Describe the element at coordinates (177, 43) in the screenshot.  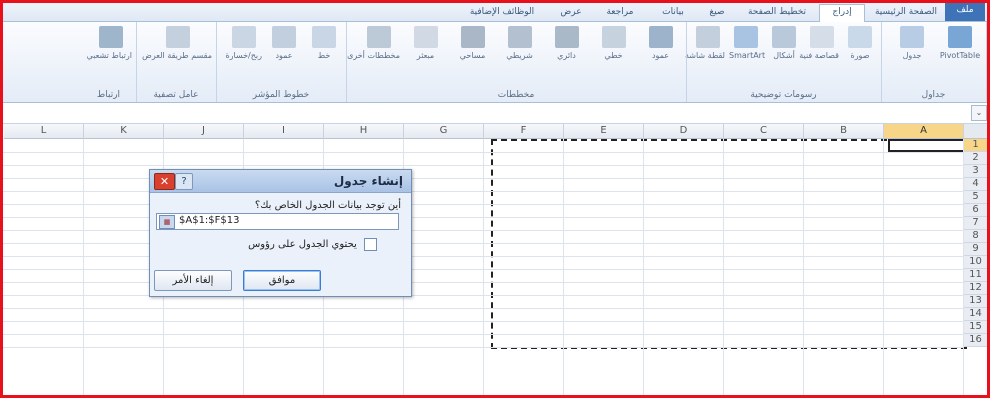
I see `ribbon-button-5-1: مقسم طريقة العرض` at that location.